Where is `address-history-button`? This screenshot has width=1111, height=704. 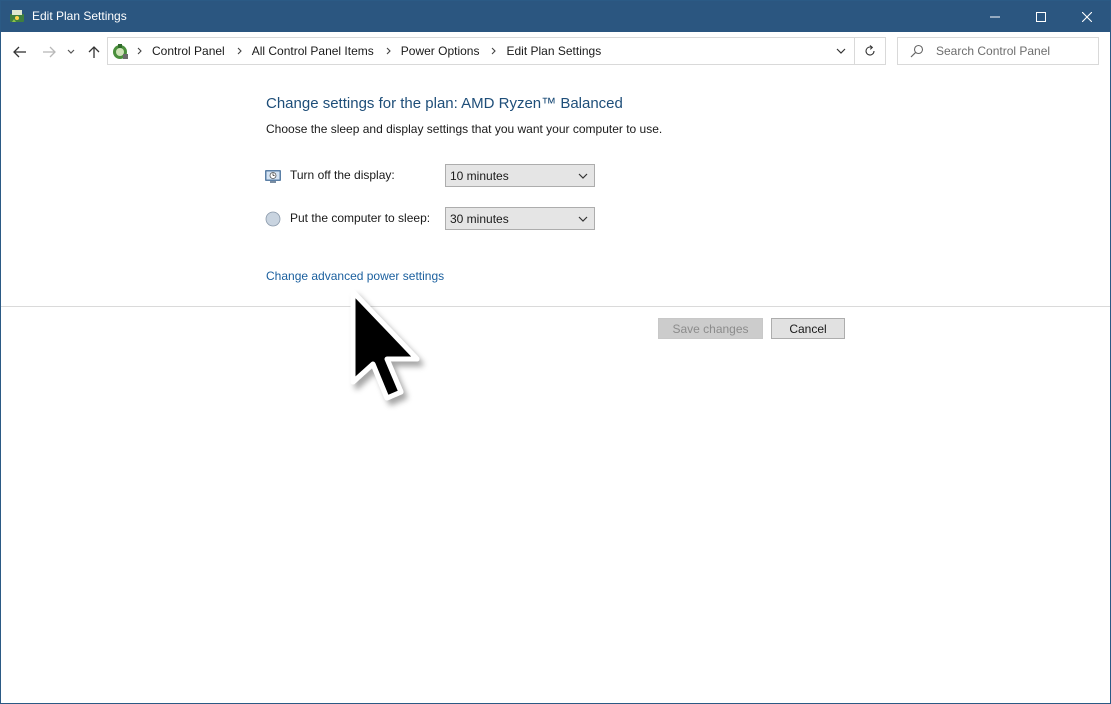
address-history-button is located at coordinates (841, 51).